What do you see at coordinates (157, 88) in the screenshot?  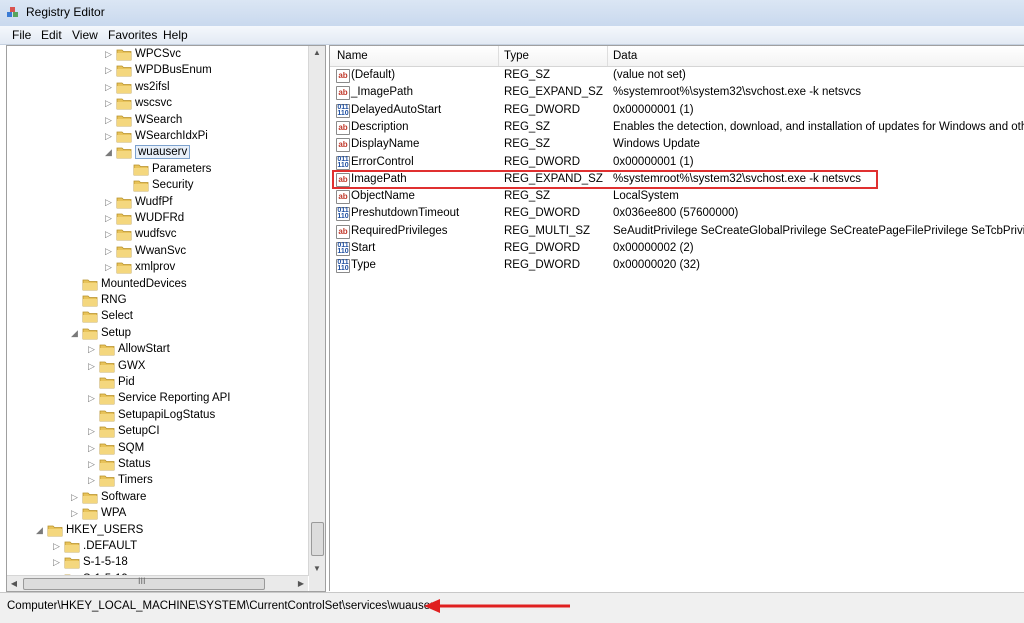 I see `tree-item-ws2ifsl: ▷ ws2ifsl` at bounding box center [157, 88].